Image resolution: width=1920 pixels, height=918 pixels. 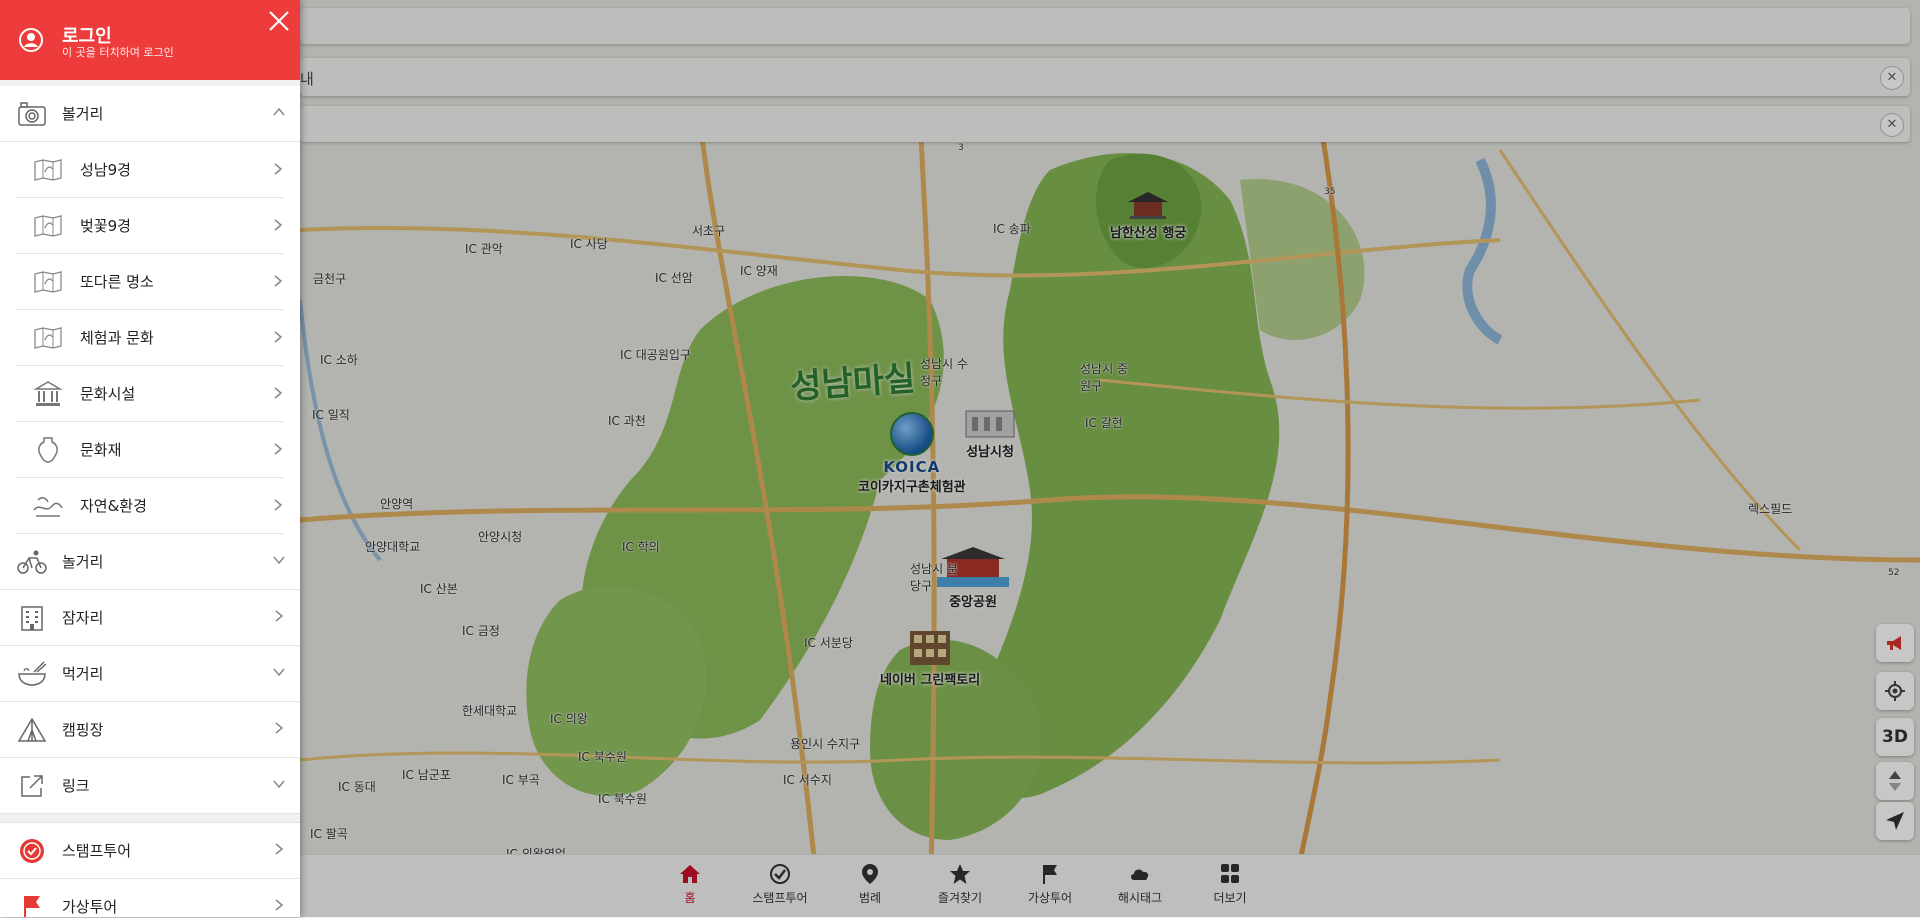 I want to click on submenu-cherry9: 벚꽃9경, so click(x=150, y=226).